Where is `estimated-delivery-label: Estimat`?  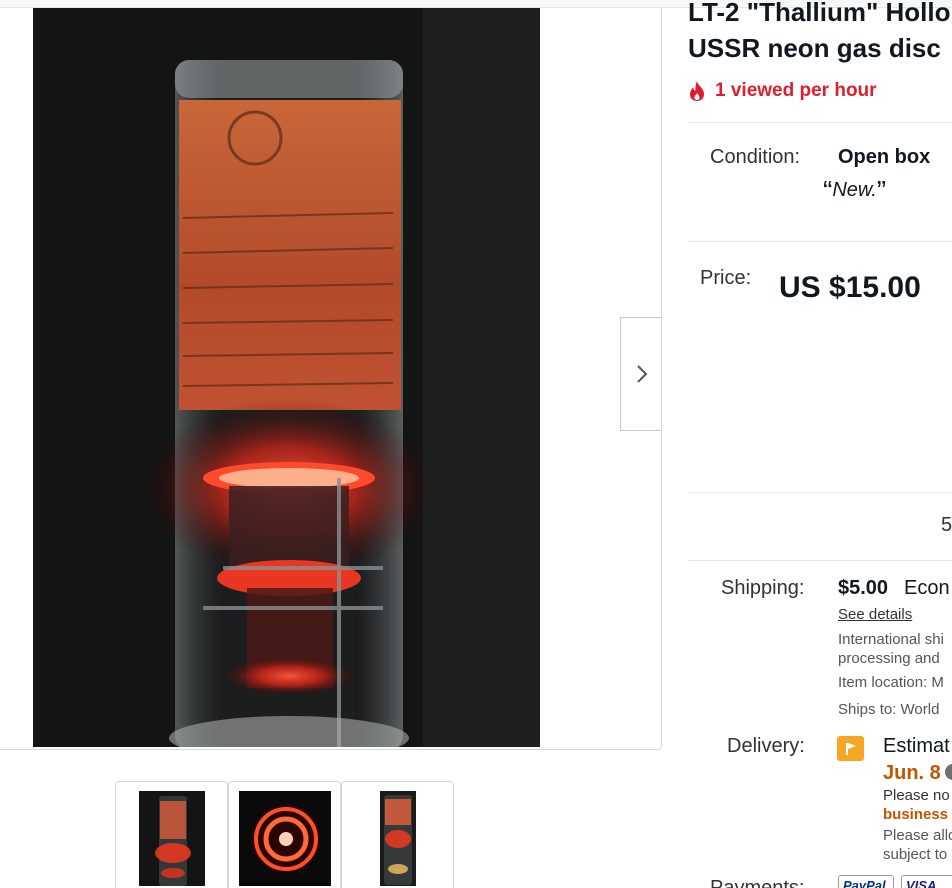
estimated-delivery-label: Estimat is located at coordinates (916, 746).